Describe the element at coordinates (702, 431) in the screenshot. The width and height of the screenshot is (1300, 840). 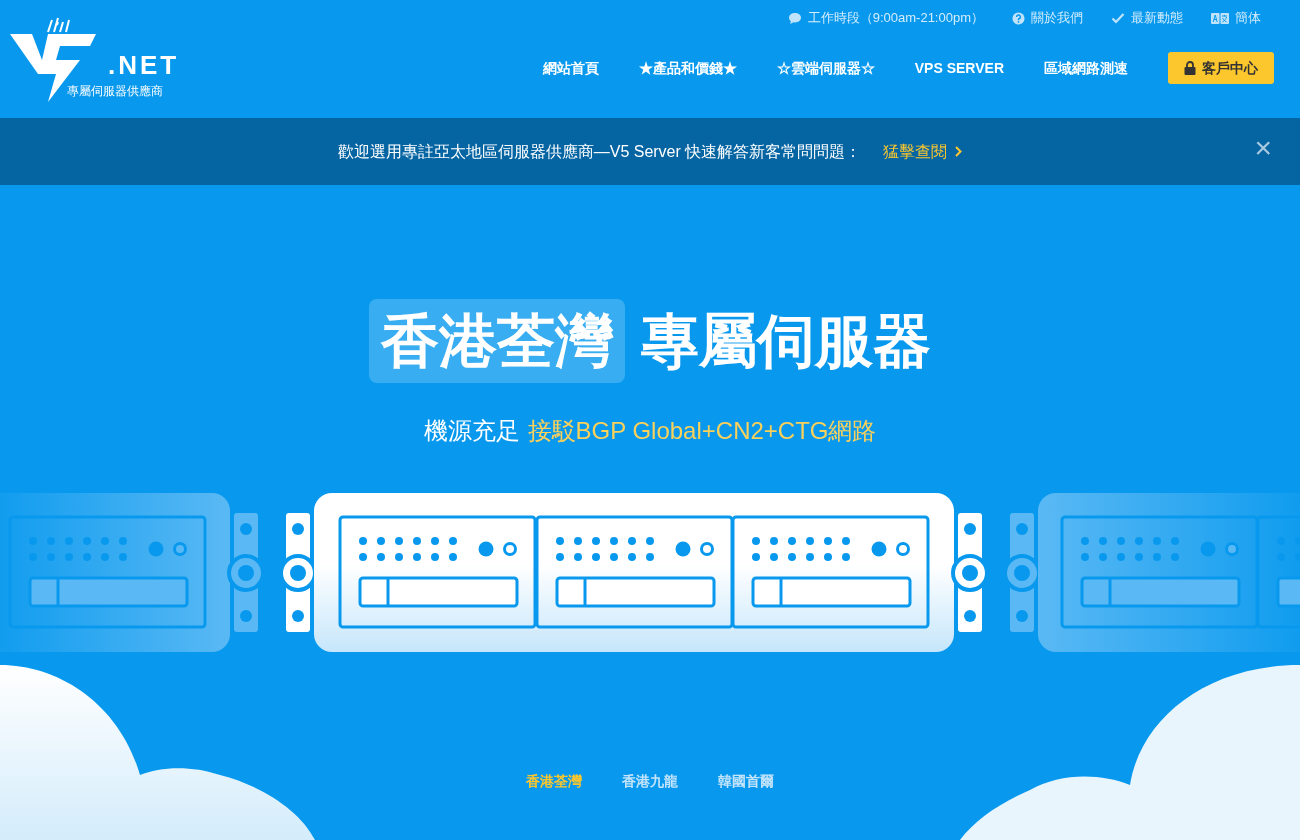
I see `hero-subtitle-highlight: 接駁BGP Global+CN2+CTG網路` at that location.